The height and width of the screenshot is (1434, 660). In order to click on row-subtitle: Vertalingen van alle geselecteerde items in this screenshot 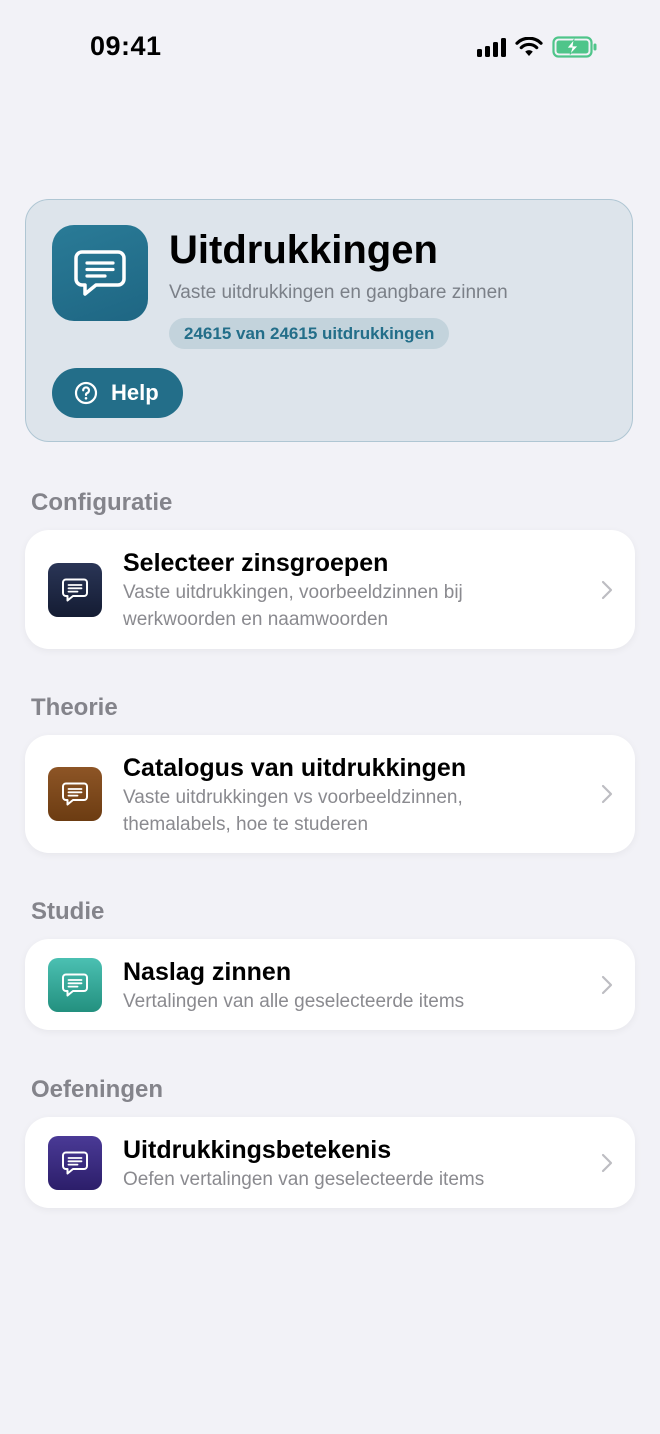, I will do `click(294, 1001)`.